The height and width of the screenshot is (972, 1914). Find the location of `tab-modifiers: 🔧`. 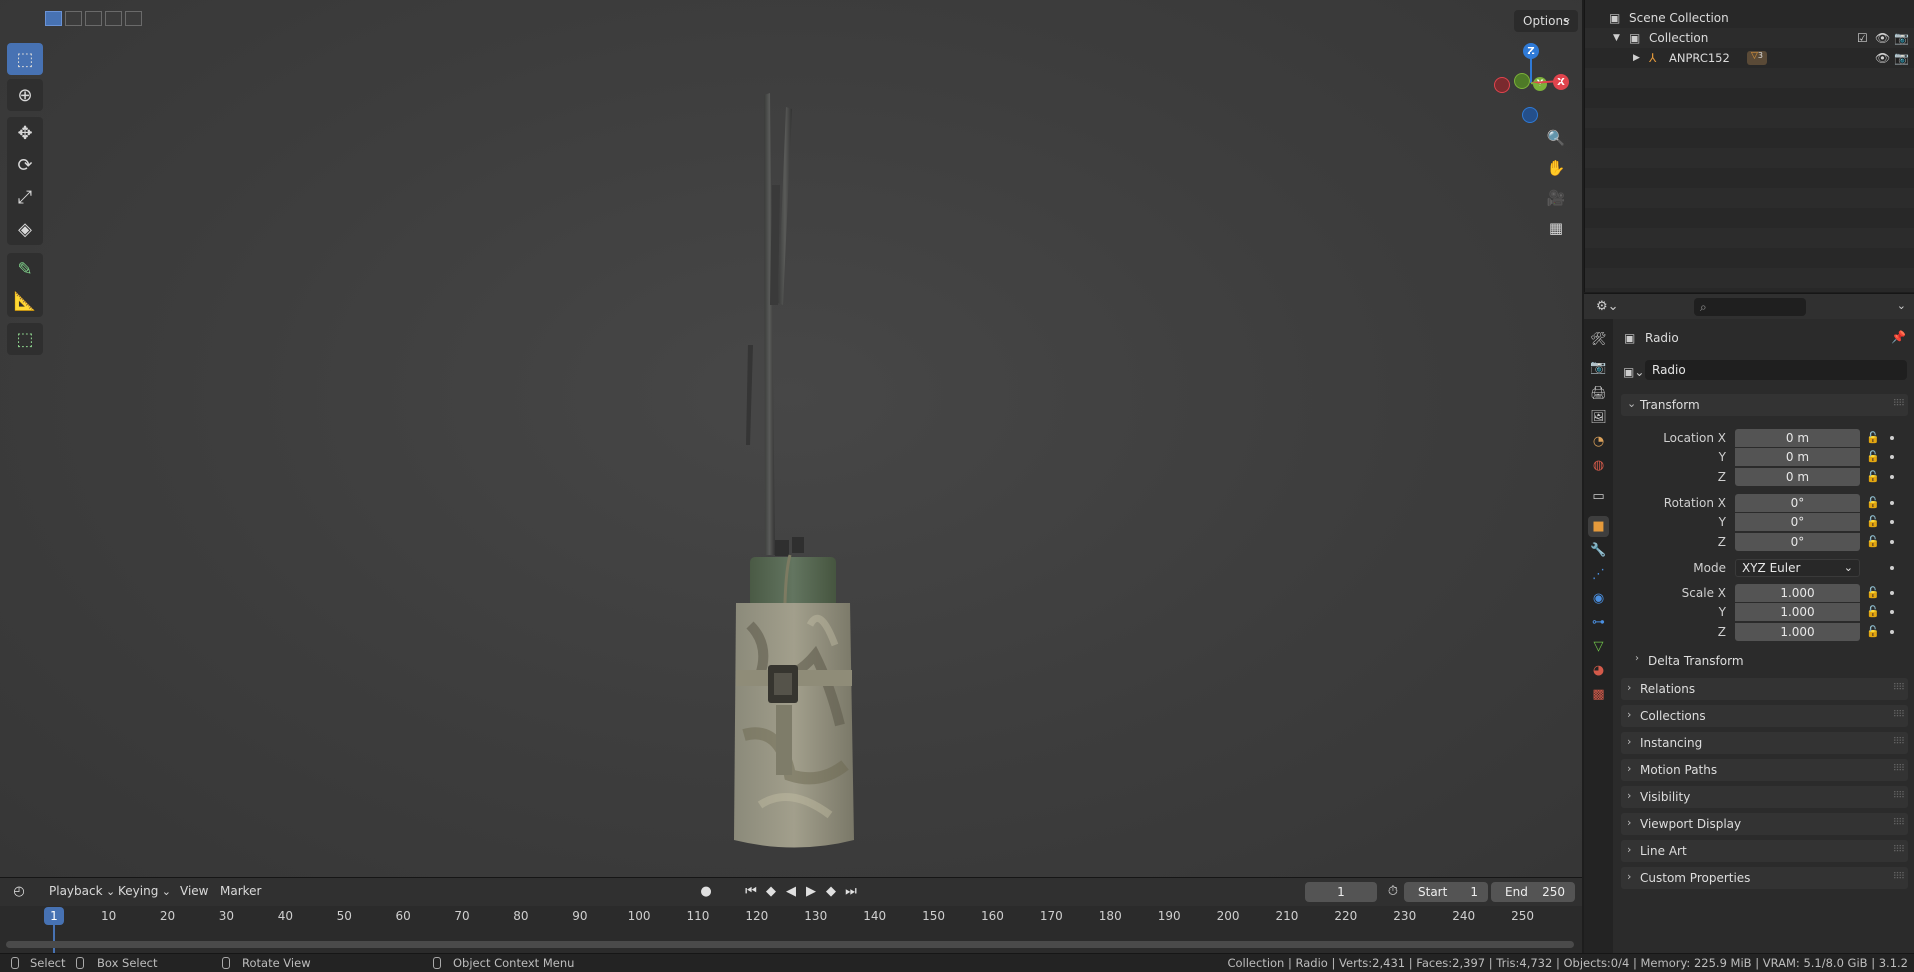

tab-modifiers: 🔧 is located at coordinates (1598, 550).